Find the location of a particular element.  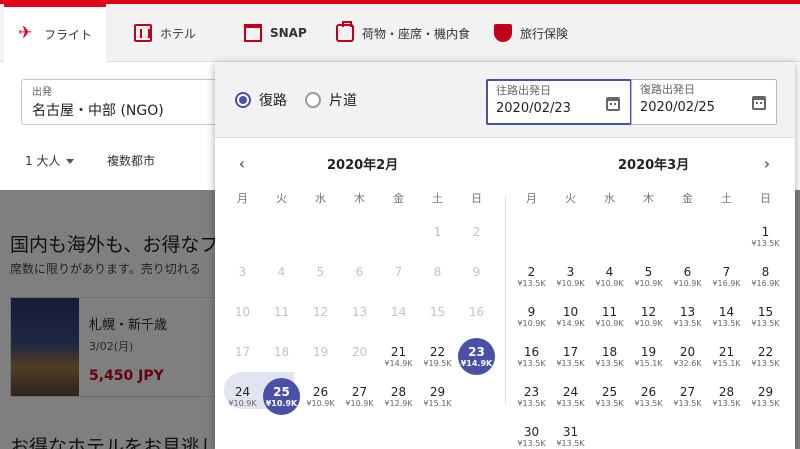

calendar-day: 7 ¥16.9K is located at coordinates (726, 279).